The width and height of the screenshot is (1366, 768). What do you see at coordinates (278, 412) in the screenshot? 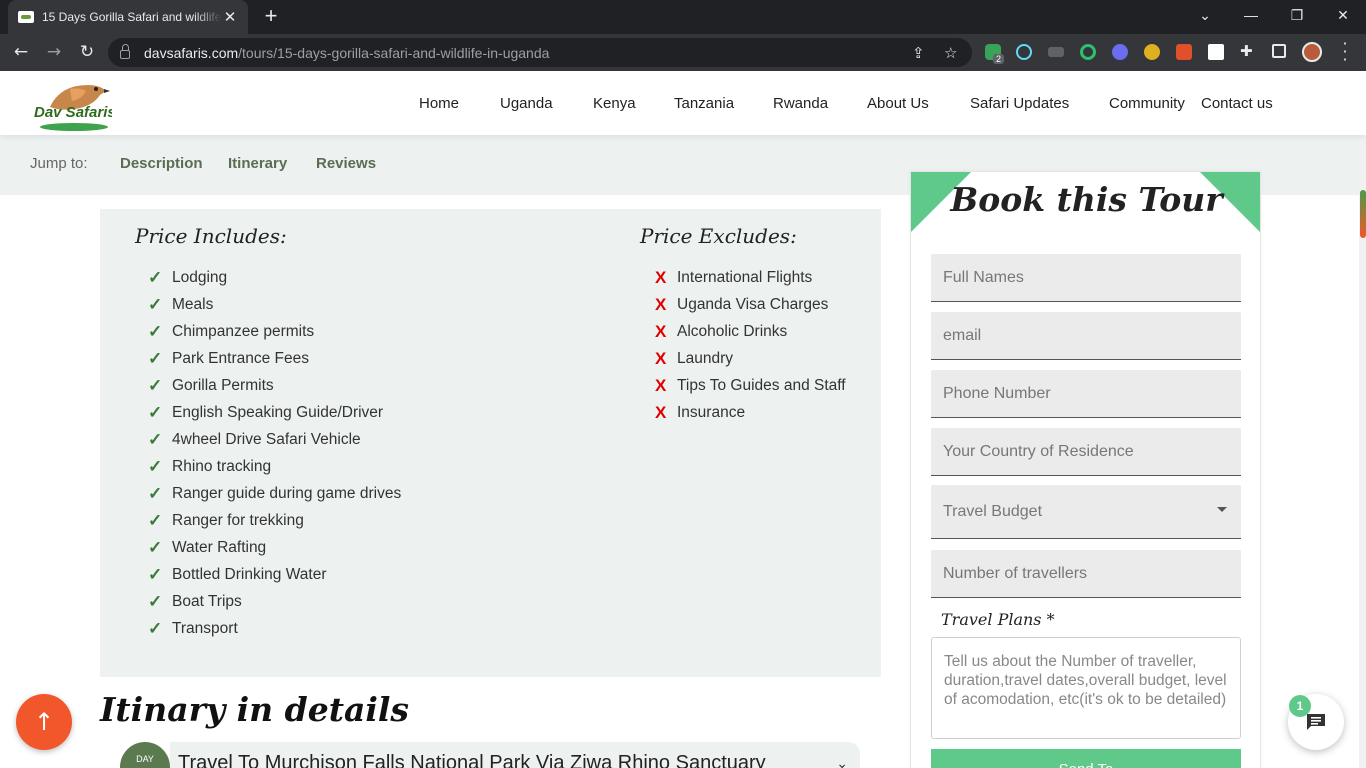
I see `include-item: English Speaking Guide/Driver` at bounding box center [278, 412].